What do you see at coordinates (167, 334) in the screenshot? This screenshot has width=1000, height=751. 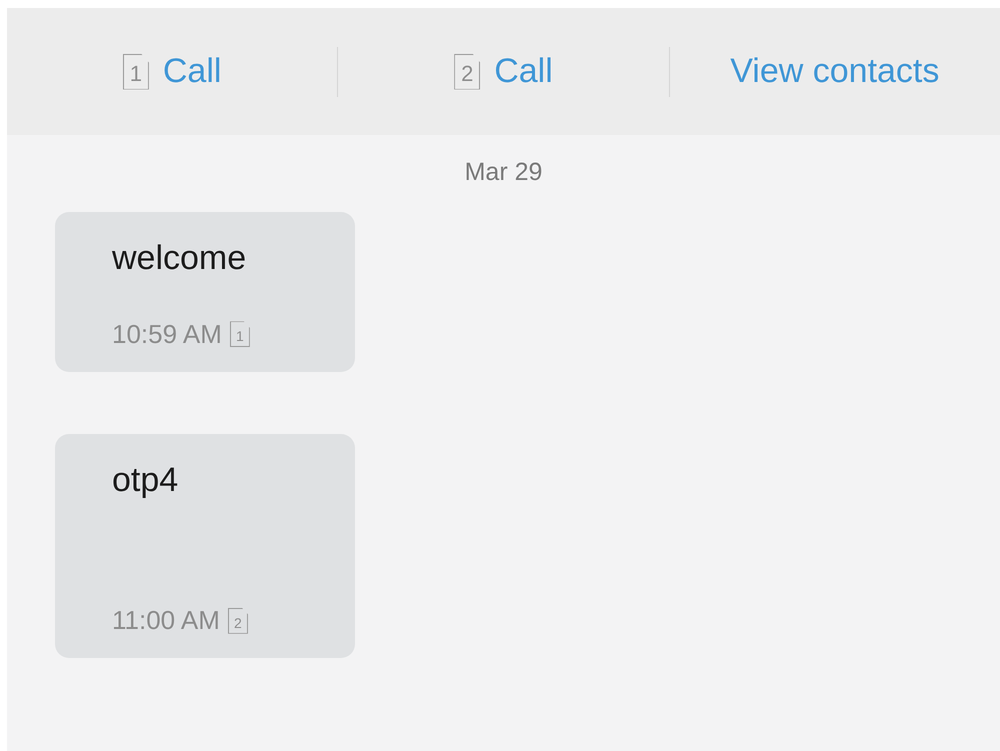 I see `message-time: 10:59 AM` at bounding box center [167, 334].